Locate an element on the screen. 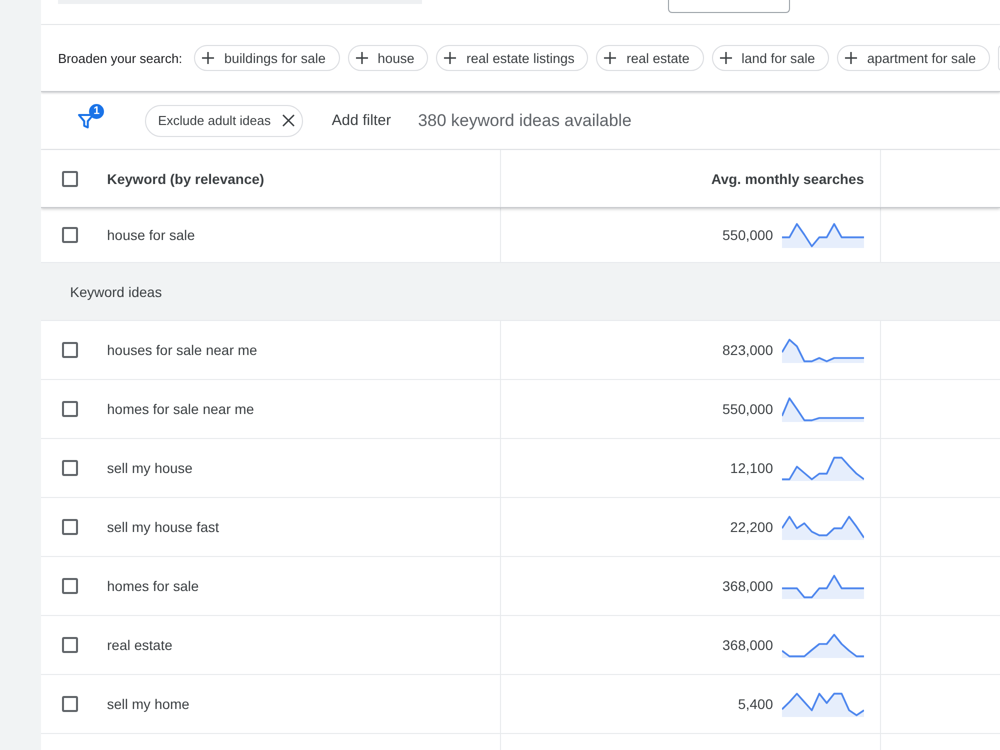 This screenshot has height=750, width=1000. suggestion-chip: real estate listings is located at coordinates (512, 58).